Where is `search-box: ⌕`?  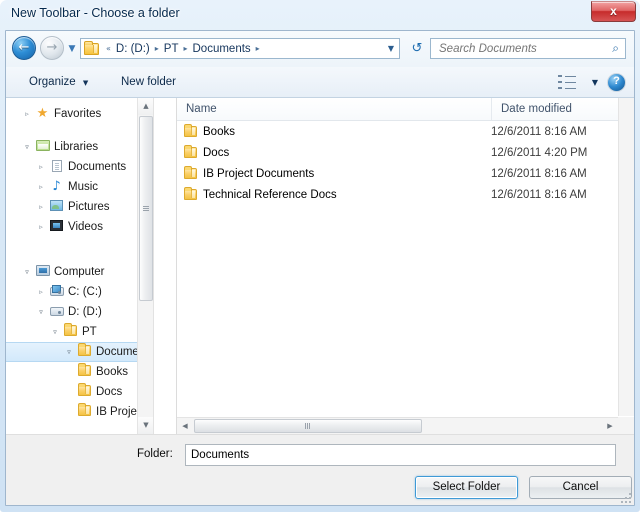
search-box: ⌕ is located at coordinates (528, 48).